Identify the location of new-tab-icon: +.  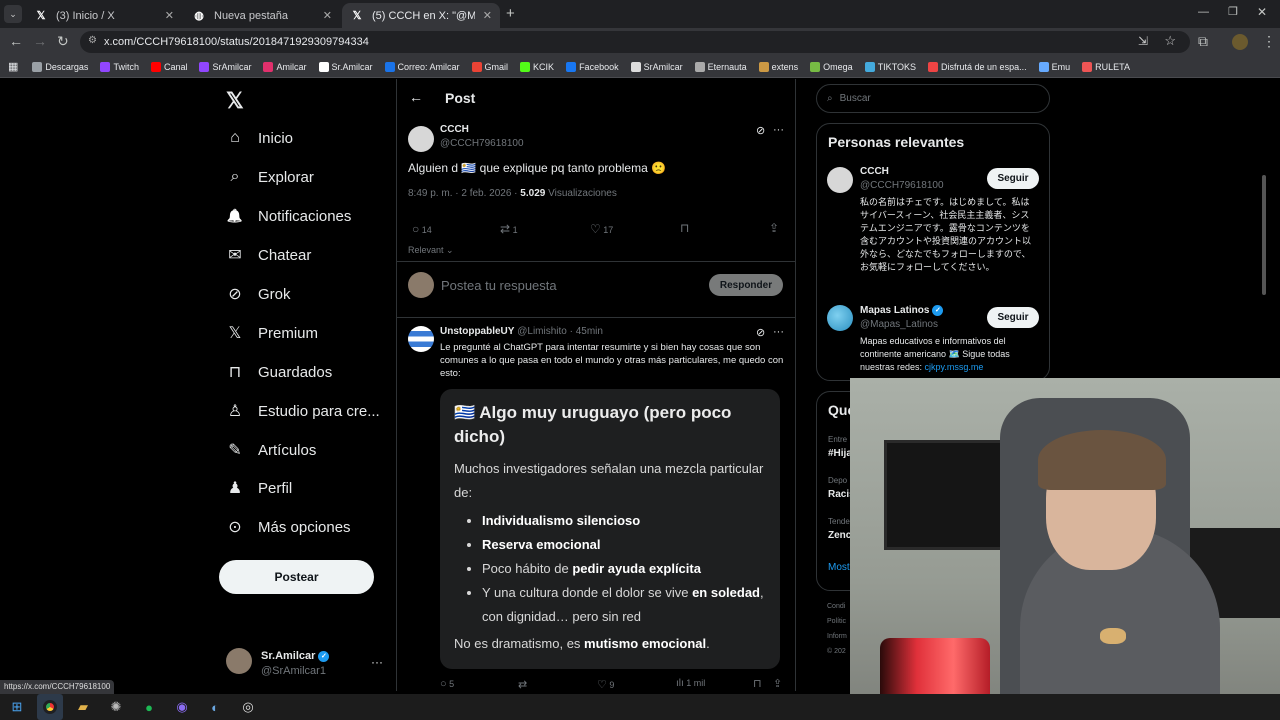
(510, 13).